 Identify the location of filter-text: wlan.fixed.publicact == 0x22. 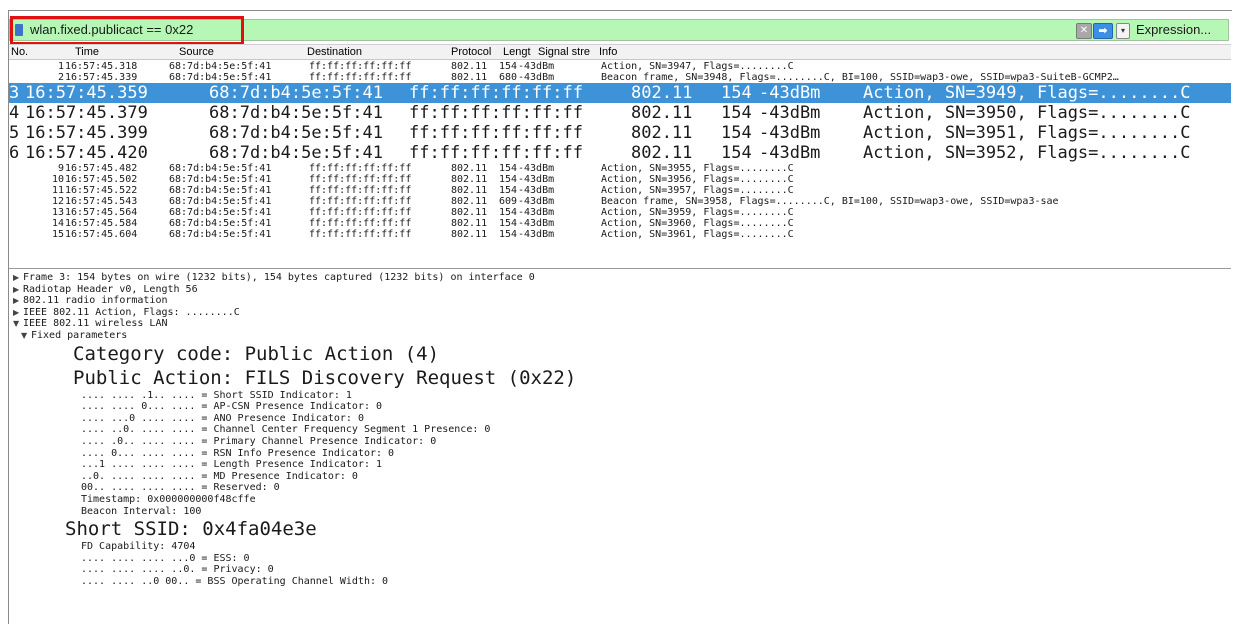
(112, 29).